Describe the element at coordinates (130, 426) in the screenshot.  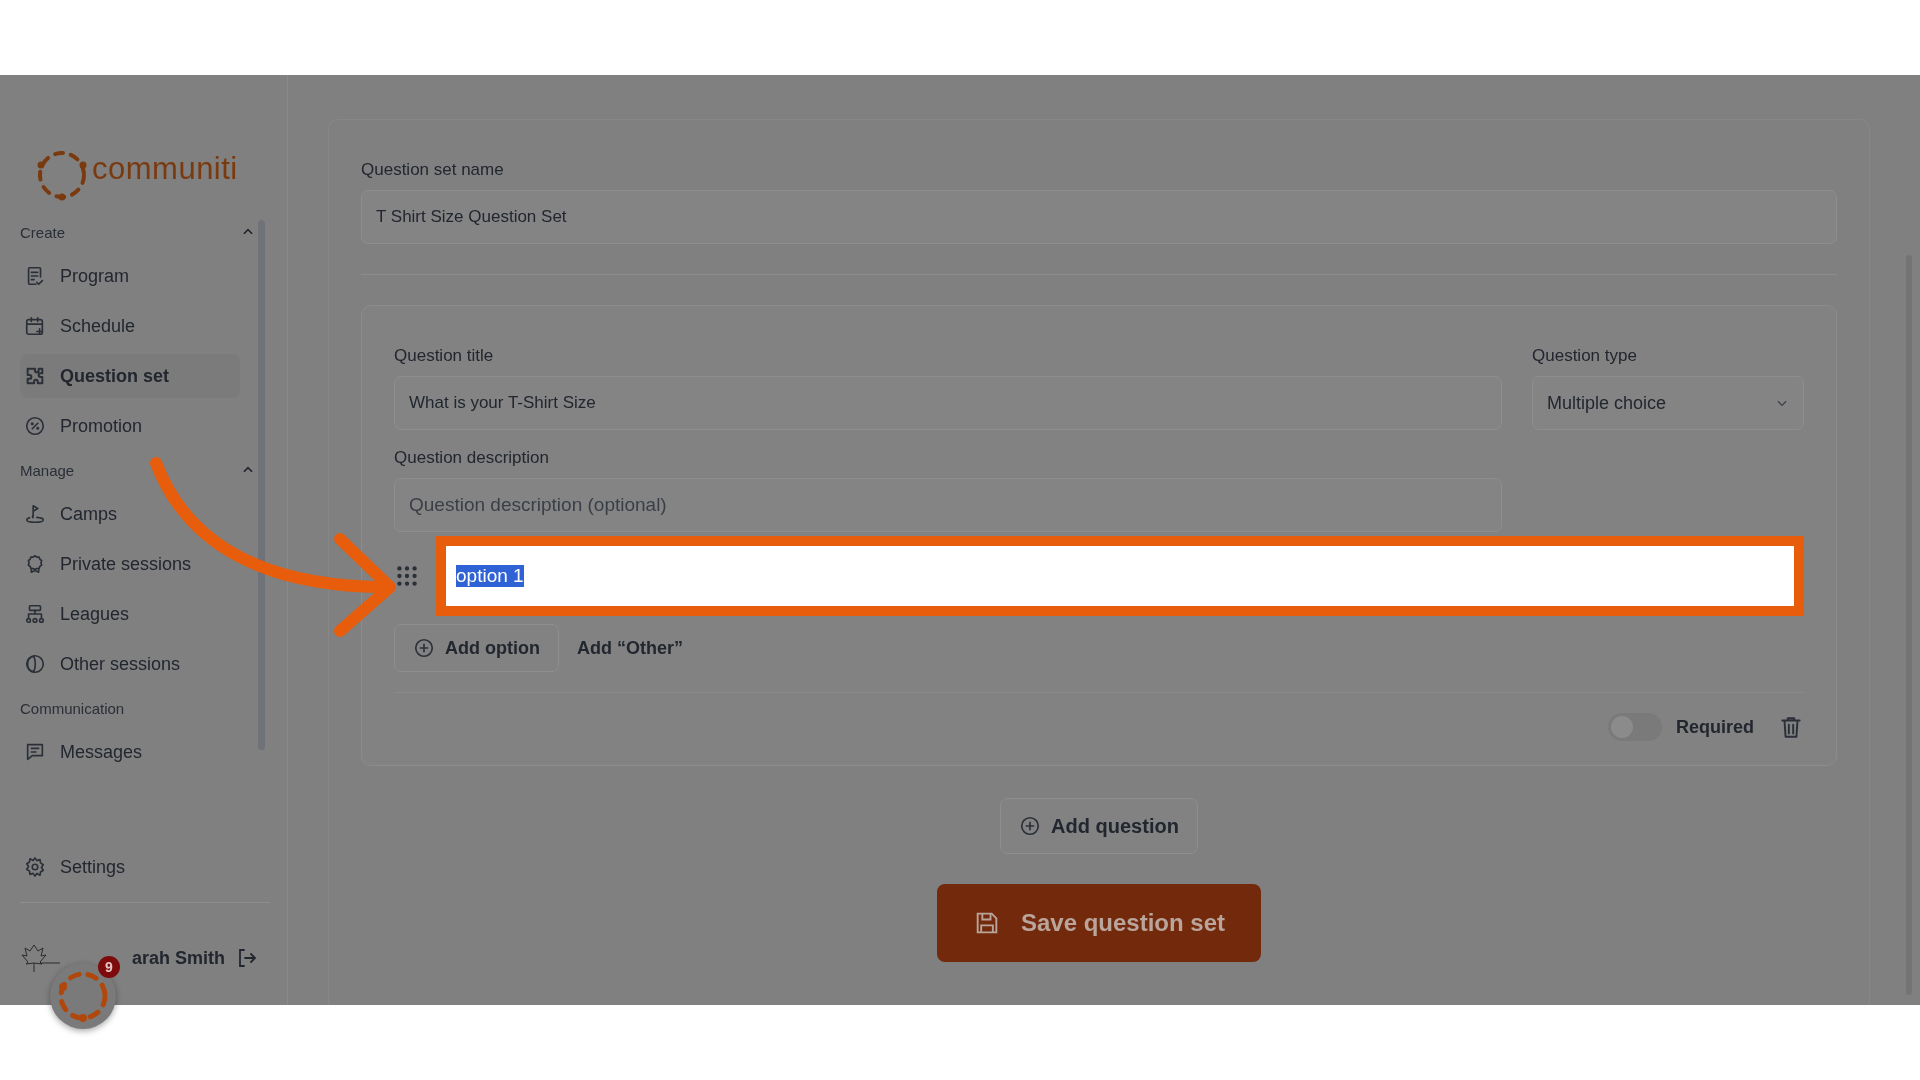
I see `nav-item: Promotion` at that location.